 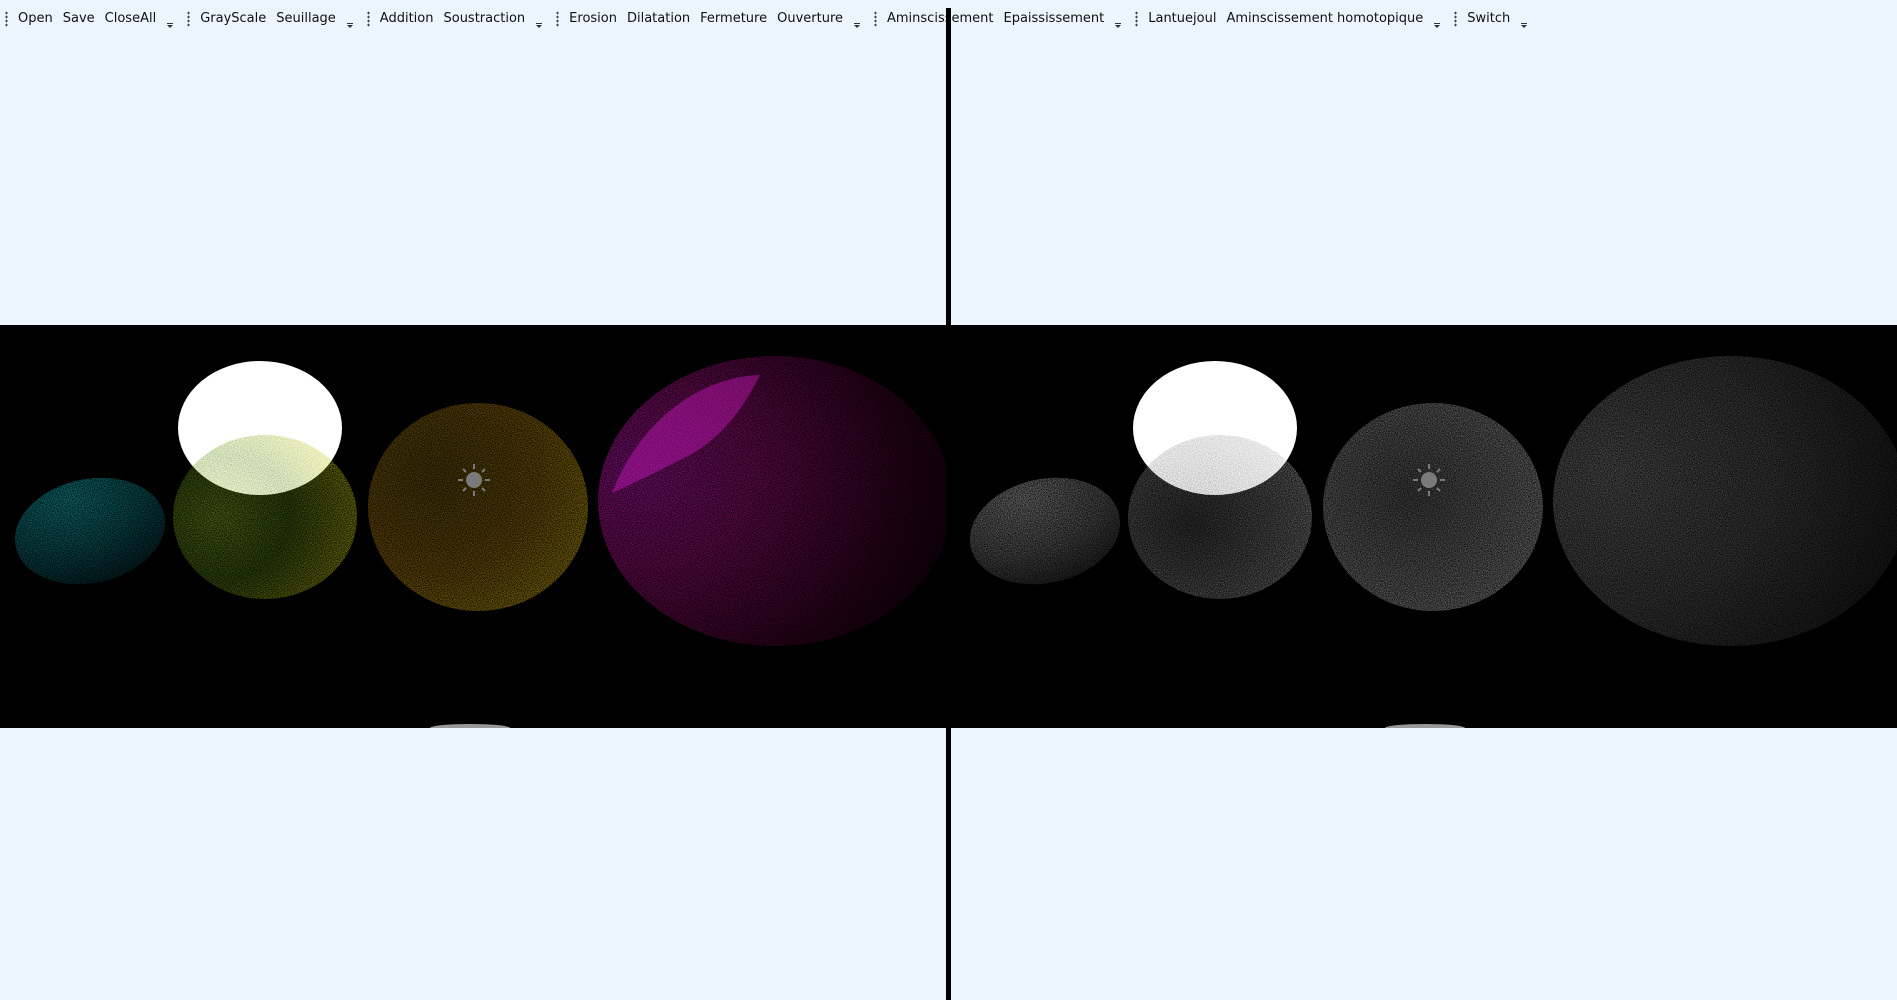 What do you see at coordinates (233, 19) in the screenshot?
I see `grayscale-button: GrayScale` at bounding box center [233, 19].